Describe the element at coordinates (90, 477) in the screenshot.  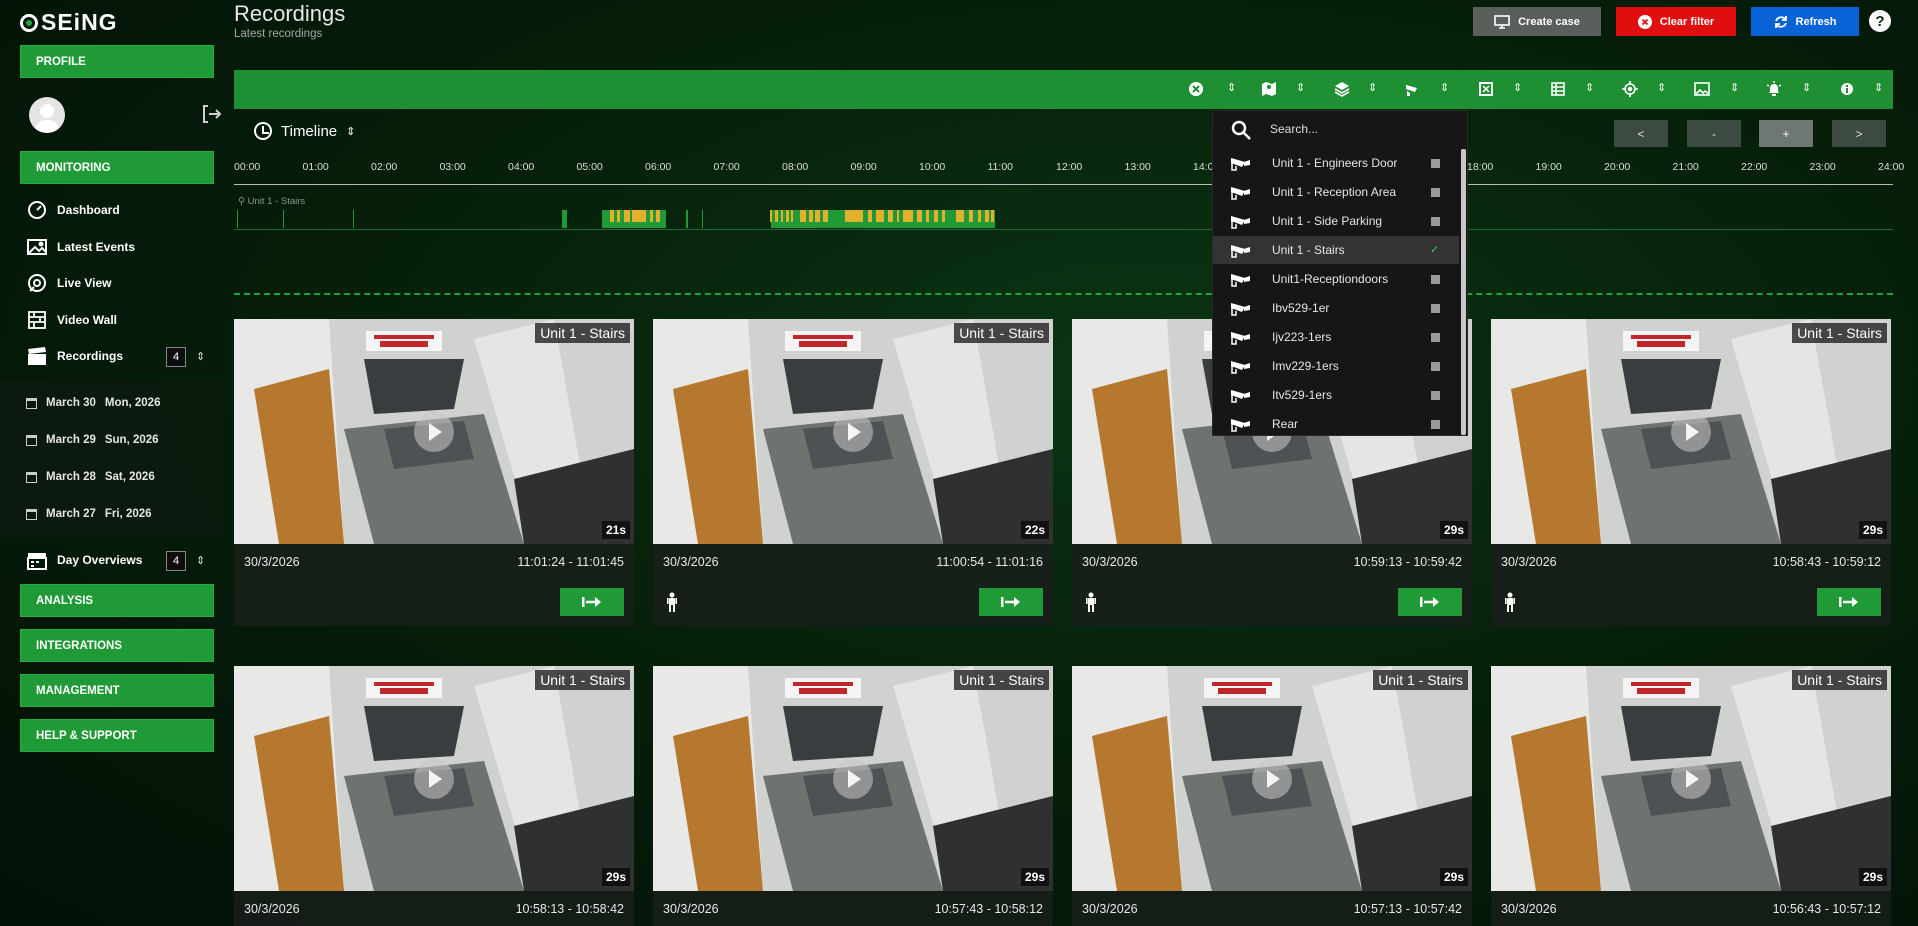
I see `date-item: March 28 Sat, 2026` at that location.